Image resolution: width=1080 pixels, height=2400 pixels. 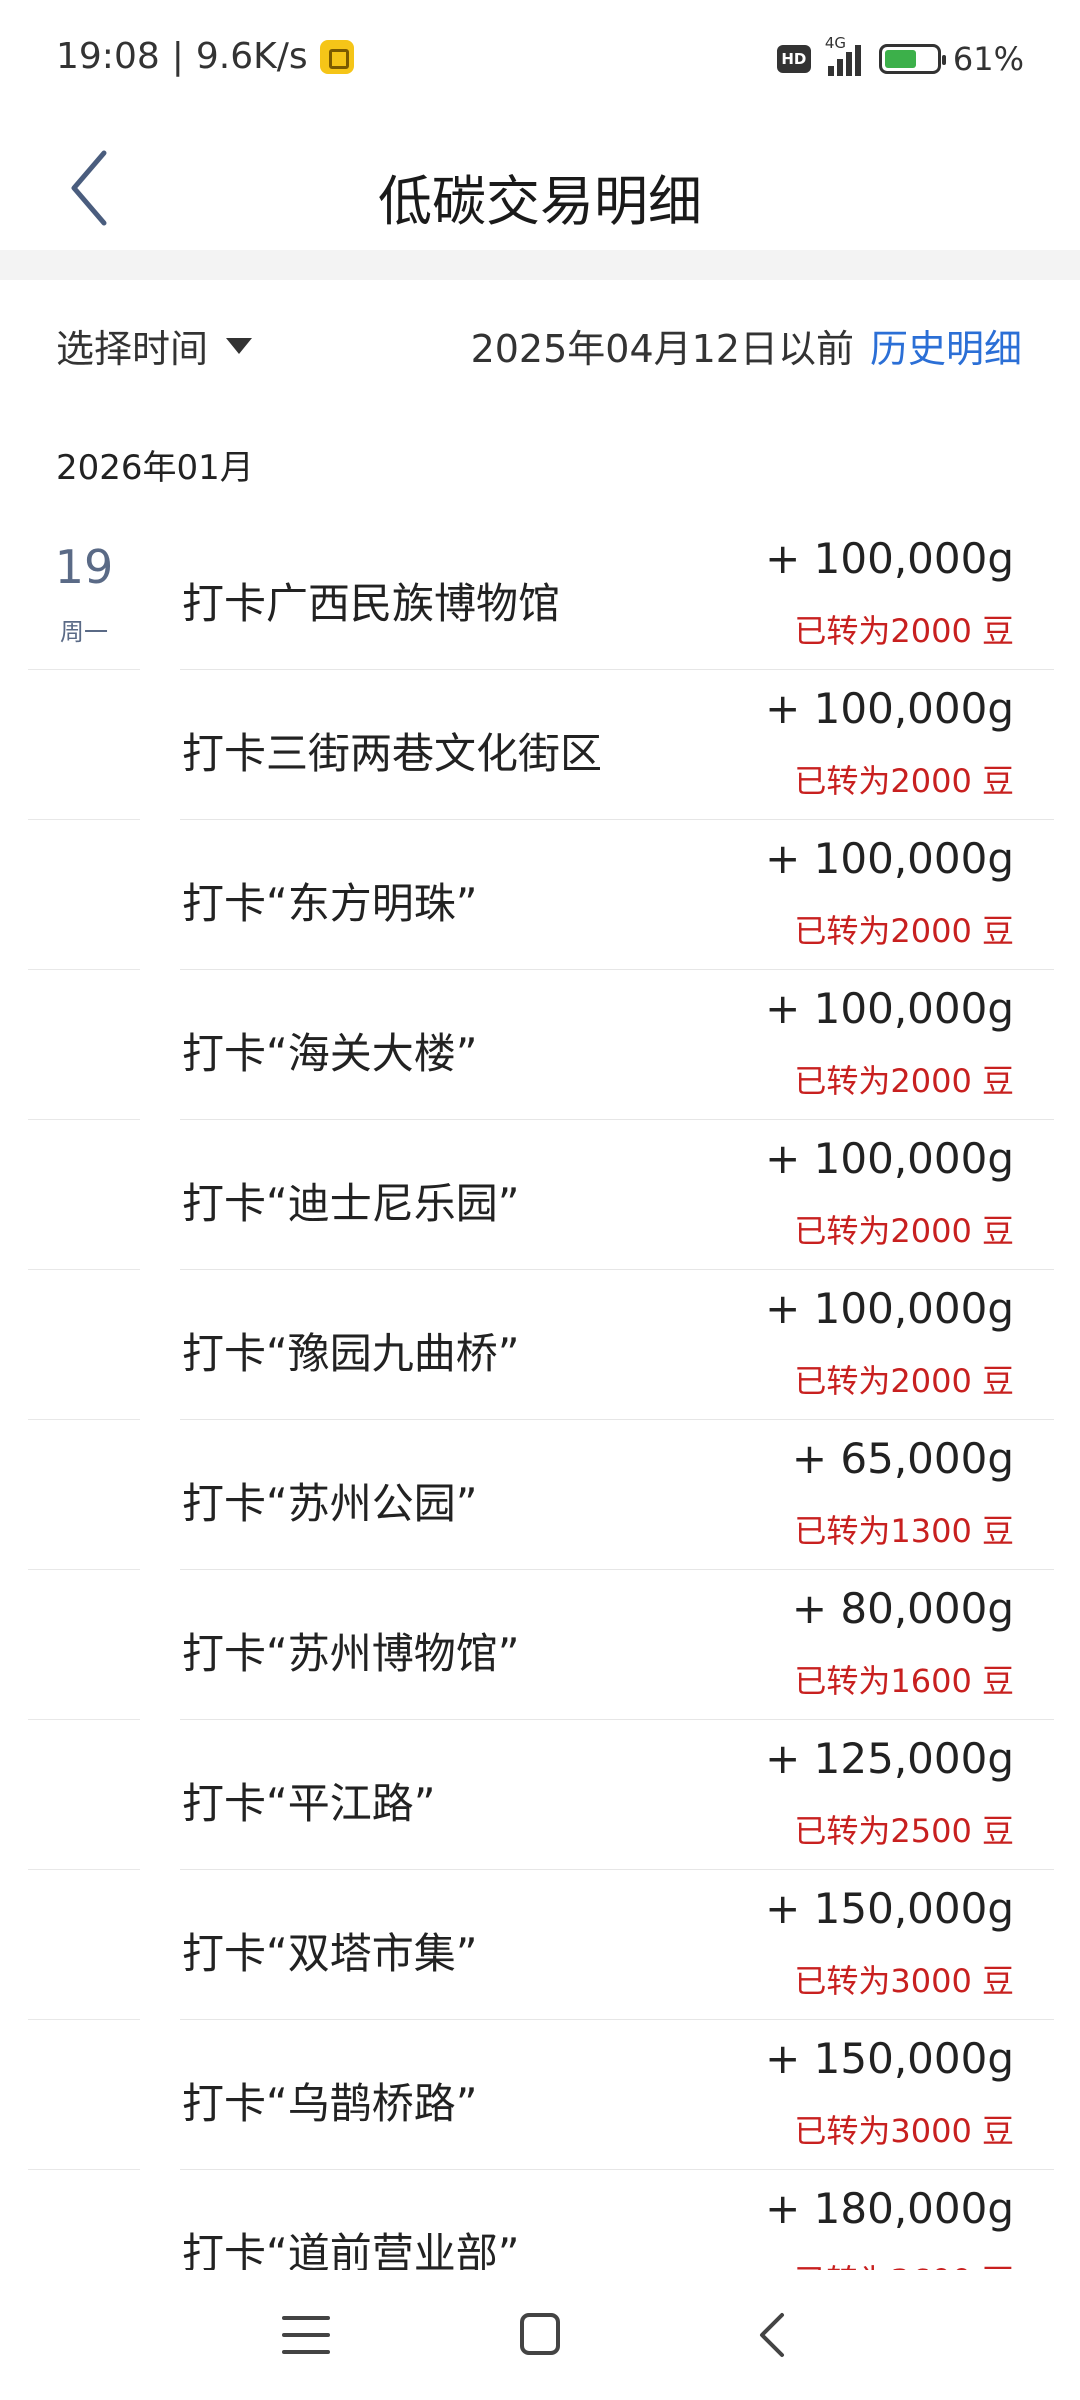 What do you see at coordinates (617, 1645) in the screenshot?
I see `transaction-body: 打卡“苏州博物馆” + 80,000g 已转为1600 豆` at bounding box center [617, 1645].